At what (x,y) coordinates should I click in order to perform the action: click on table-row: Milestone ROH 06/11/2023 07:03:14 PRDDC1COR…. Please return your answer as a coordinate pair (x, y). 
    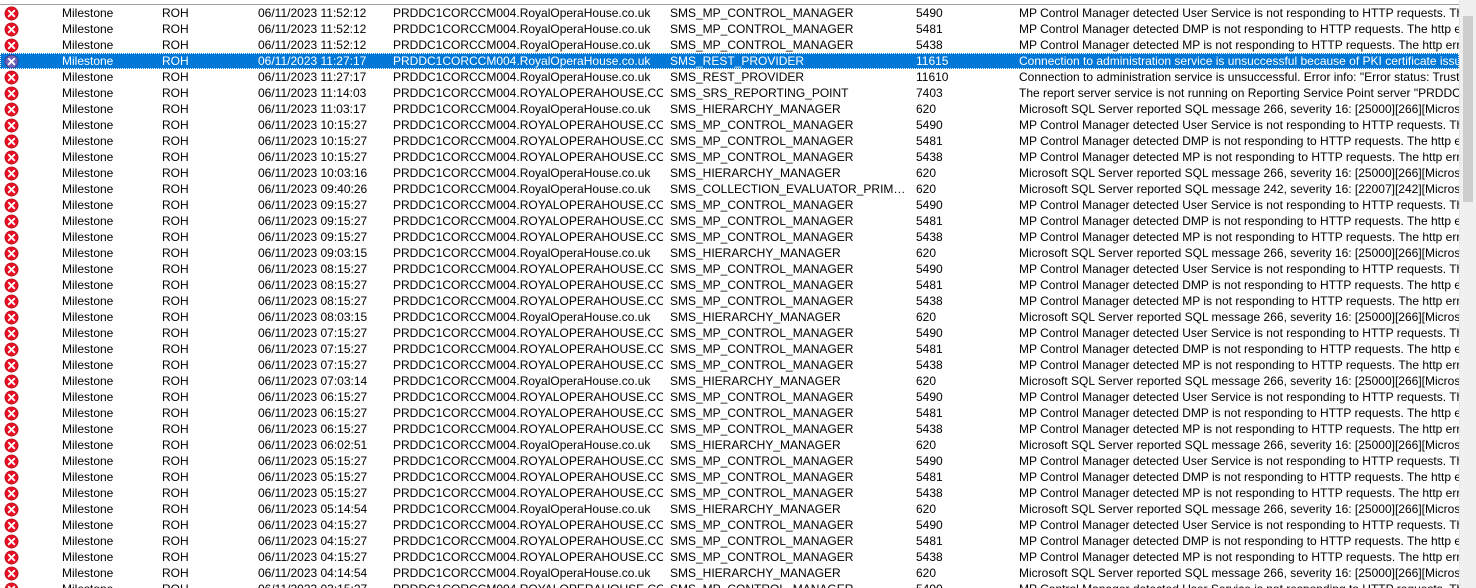
    Looking at the image, I should click on (729, 381).